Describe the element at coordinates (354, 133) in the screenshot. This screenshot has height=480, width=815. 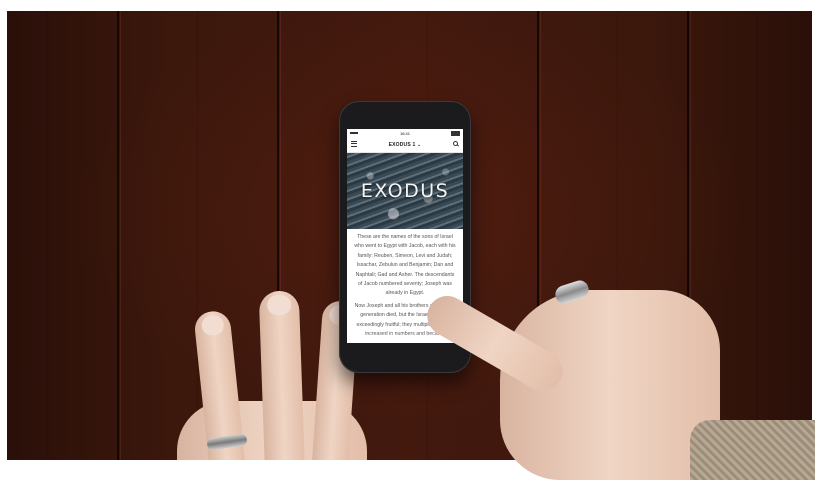
I see `signal-icon` at that location.